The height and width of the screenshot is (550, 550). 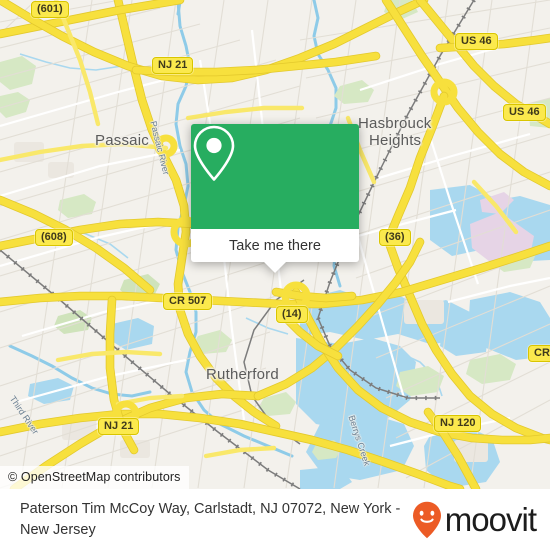 I want to click on shield-14: (14), so click(x=292, y=314).